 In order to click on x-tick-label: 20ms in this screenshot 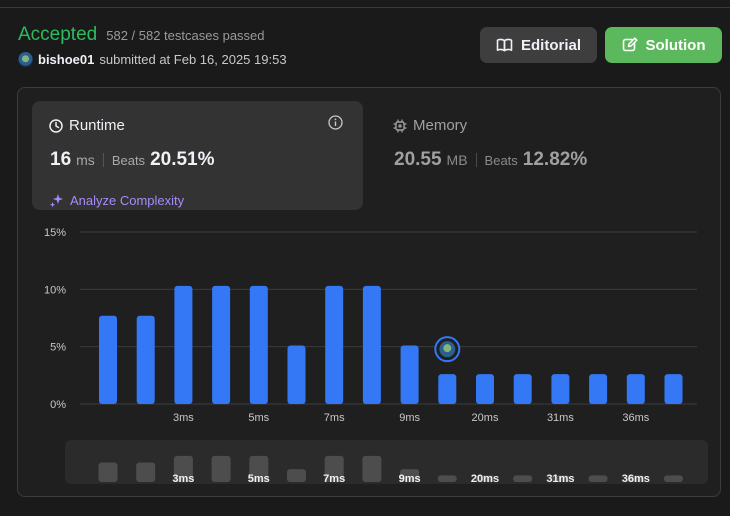, I will do `click(485, 418)`.